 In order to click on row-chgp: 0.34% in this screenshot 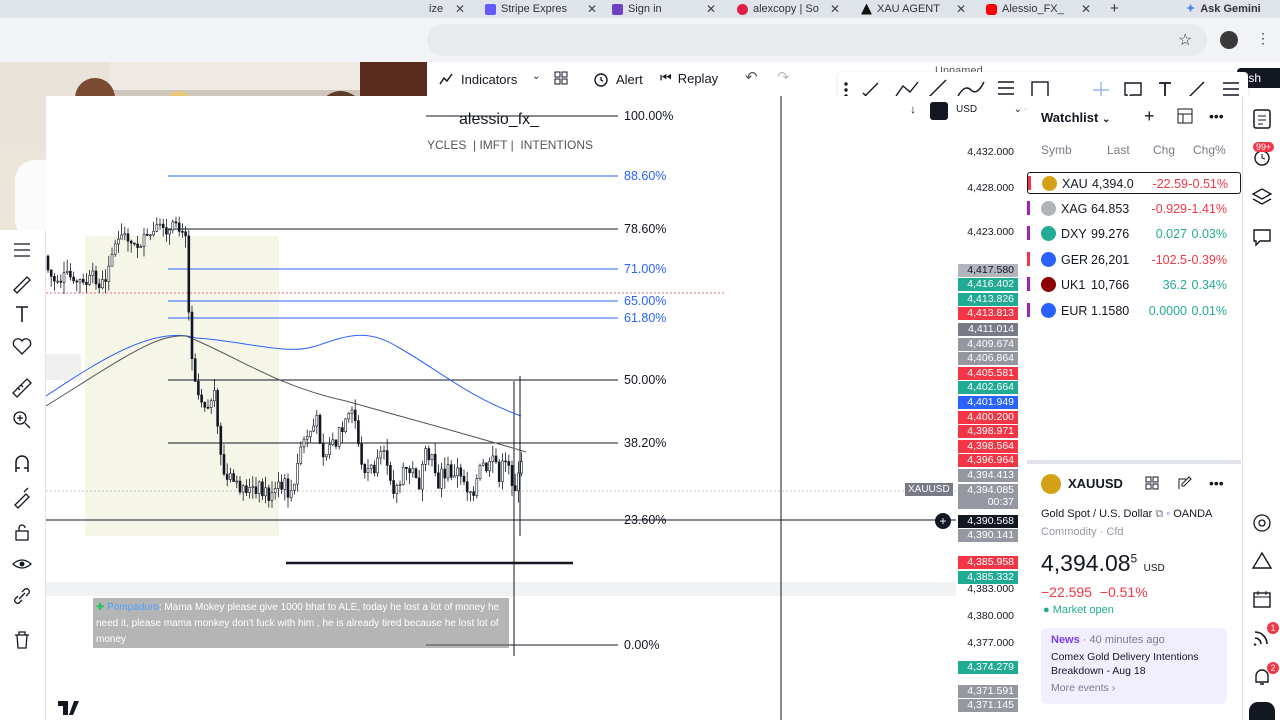, I will do `click(1209, 285)`.